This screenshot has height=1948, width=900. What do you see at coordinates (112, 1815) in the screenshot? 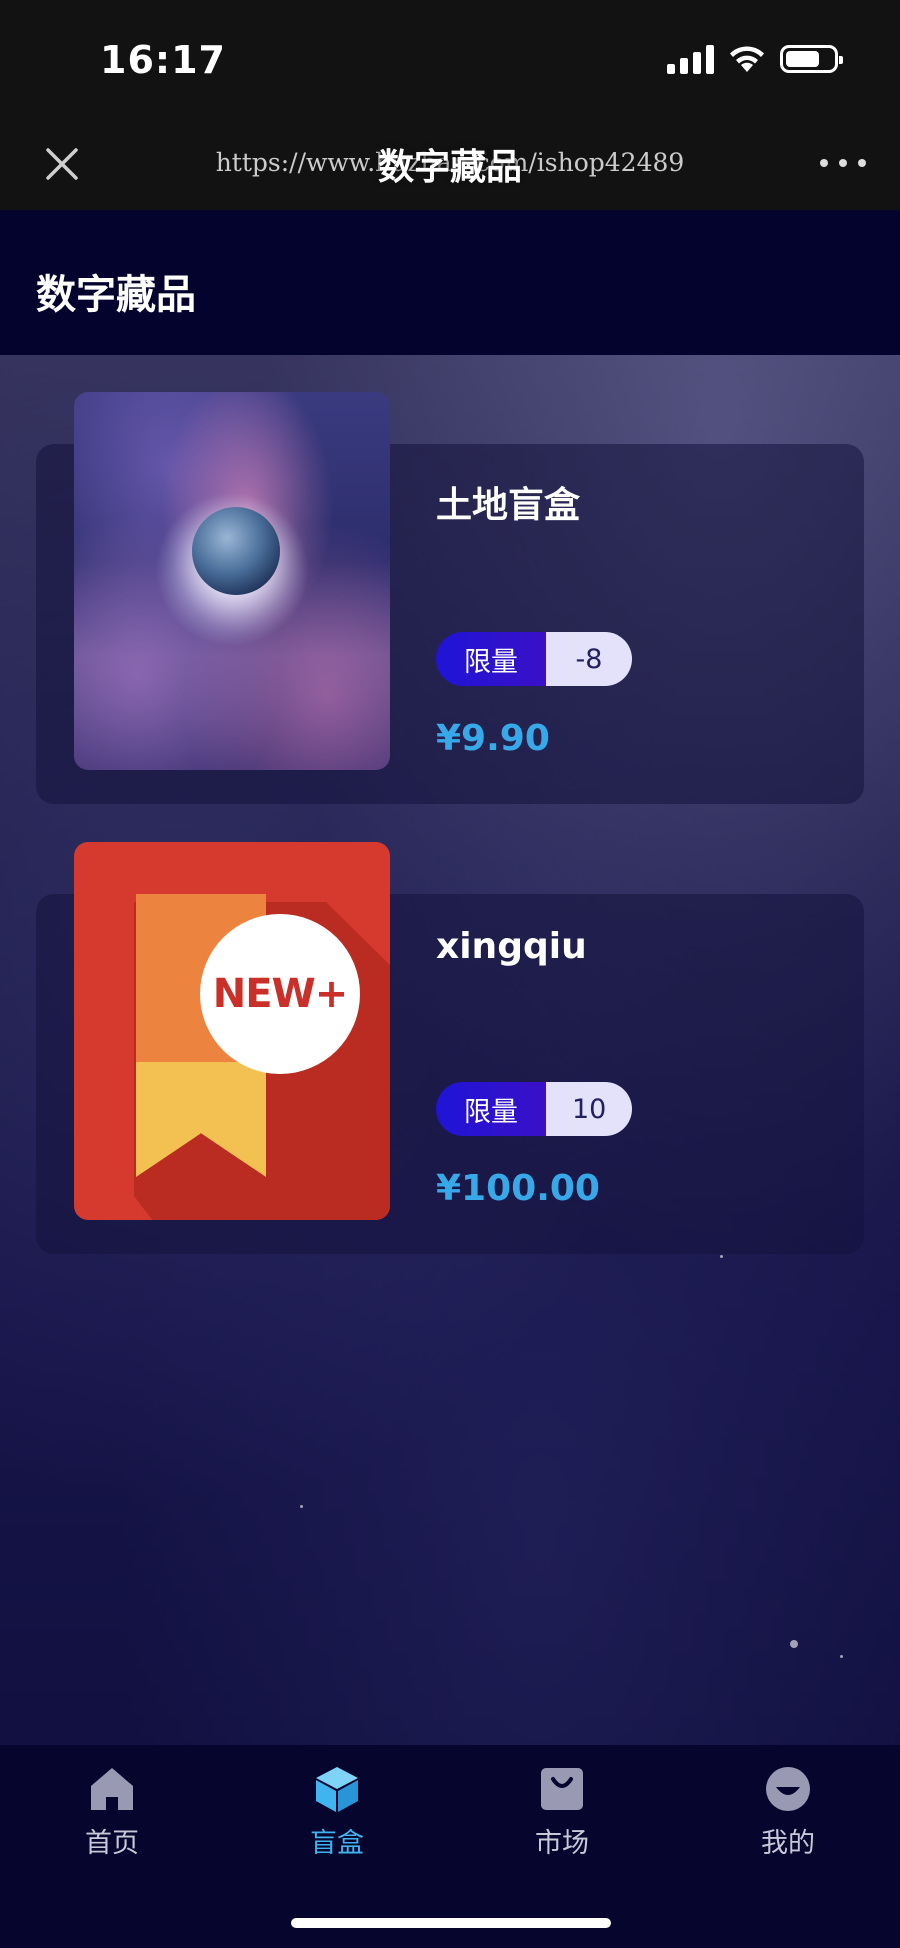
I see `tab-home: 首页` at bounding box center [112, 1815].